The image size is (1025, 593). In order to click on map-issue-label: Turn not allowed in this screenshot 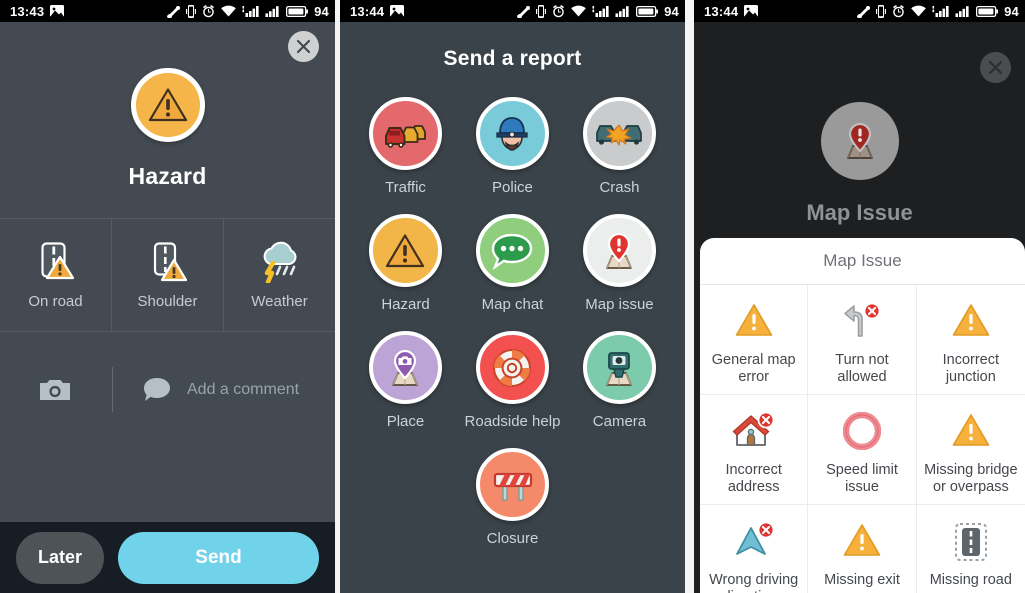, I will do `click(862, 368)`.